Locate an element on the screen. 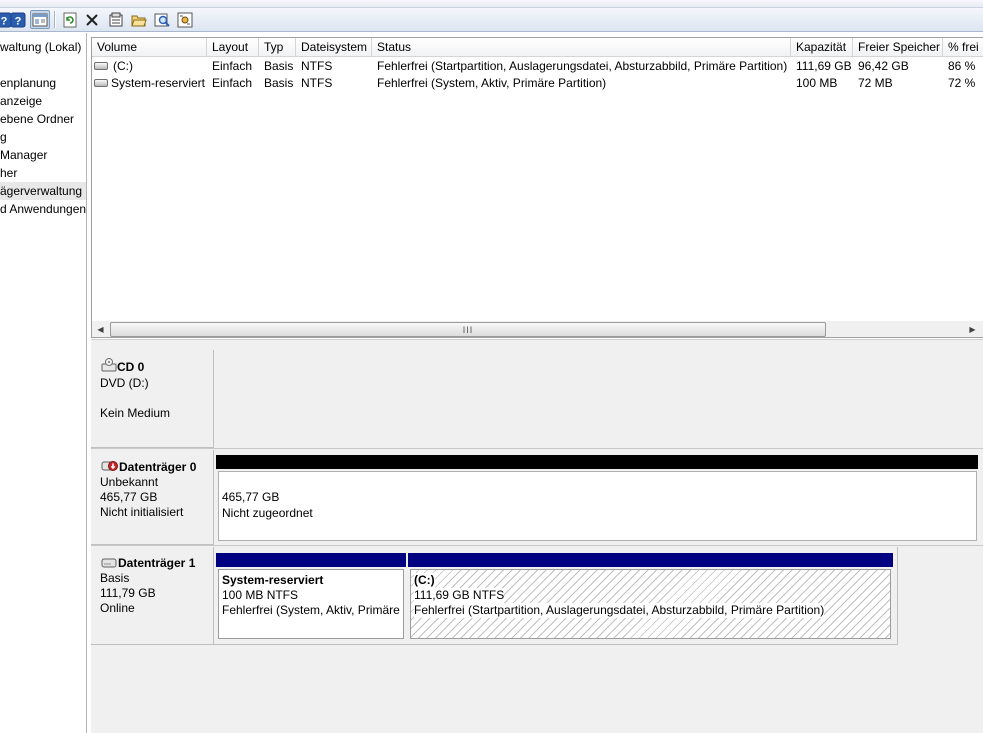  partition-name: (C:) is located at coordinates (424, 580).